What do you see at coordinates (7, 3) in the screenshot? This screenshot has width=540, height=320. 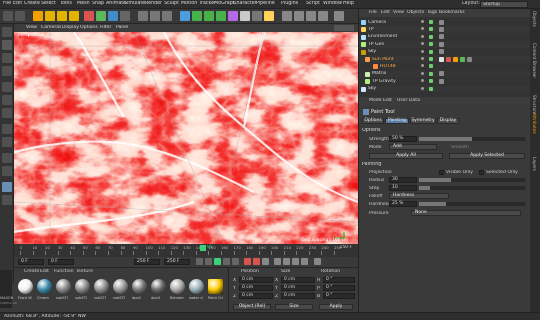 I see `menu-item-file: File` at bounding box center [7, 3].